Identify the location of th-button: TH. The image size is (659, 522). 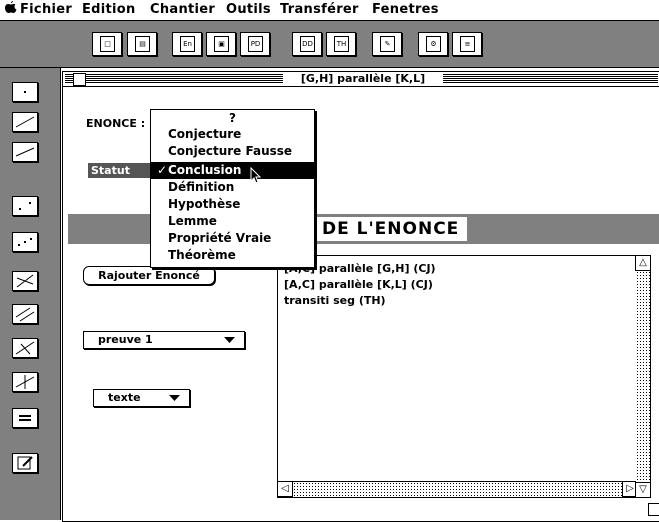
(341, 44).